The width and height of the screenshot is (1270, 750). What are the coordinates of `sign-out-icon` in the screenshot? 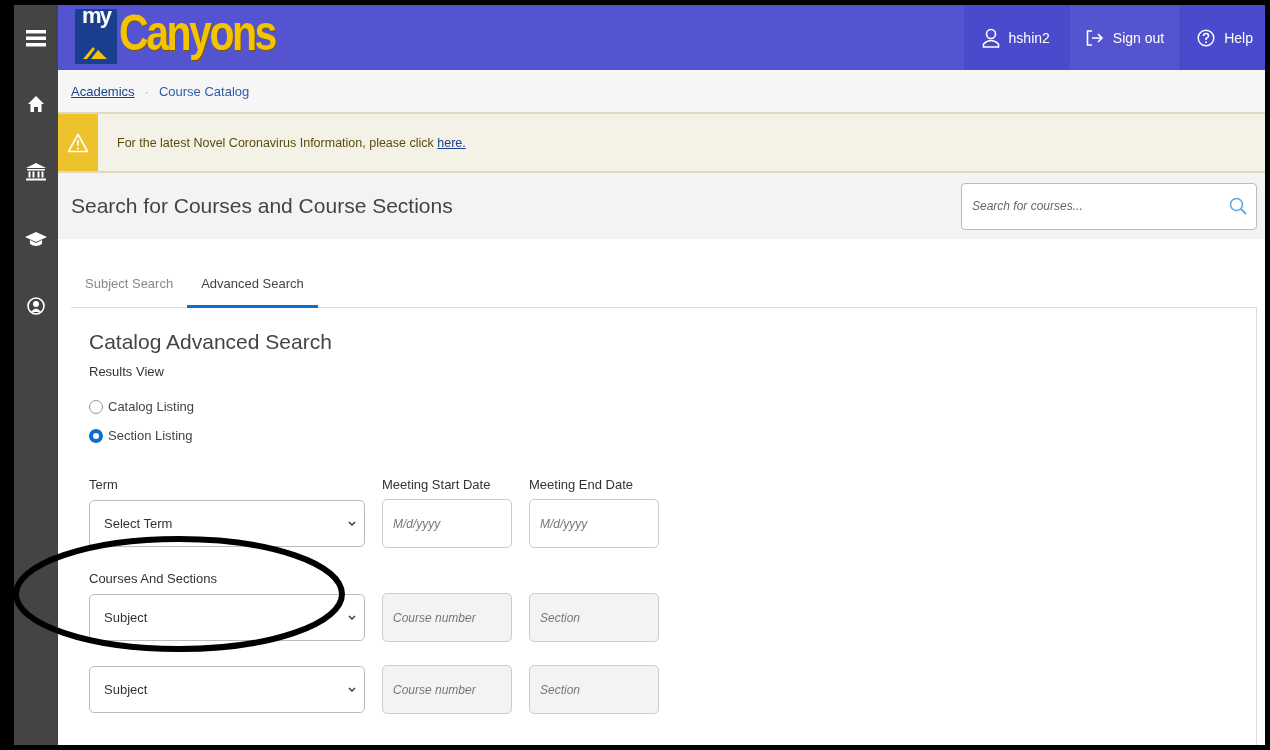 It's located at (1094, 37).